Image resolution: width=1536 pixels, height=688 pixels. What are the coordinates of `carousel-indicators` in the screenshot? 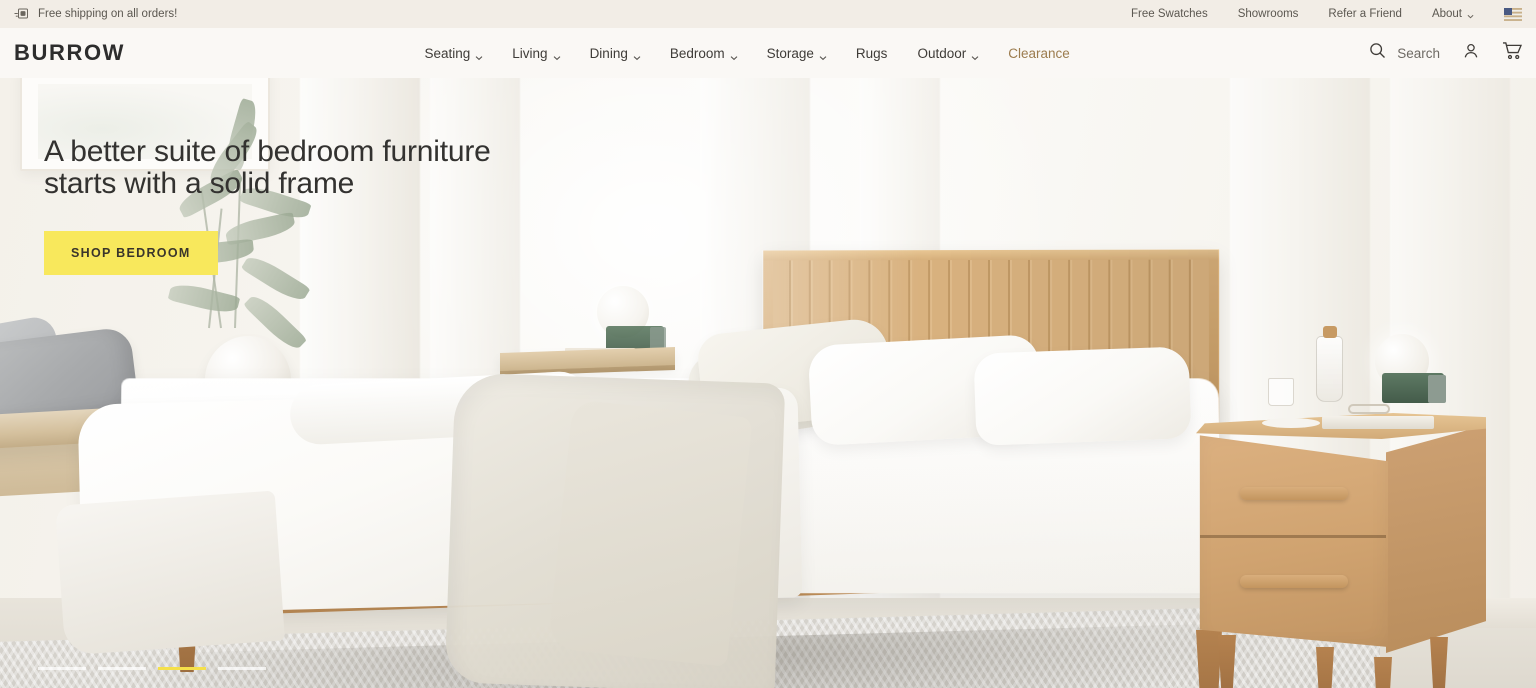 It's located at (152, 668).